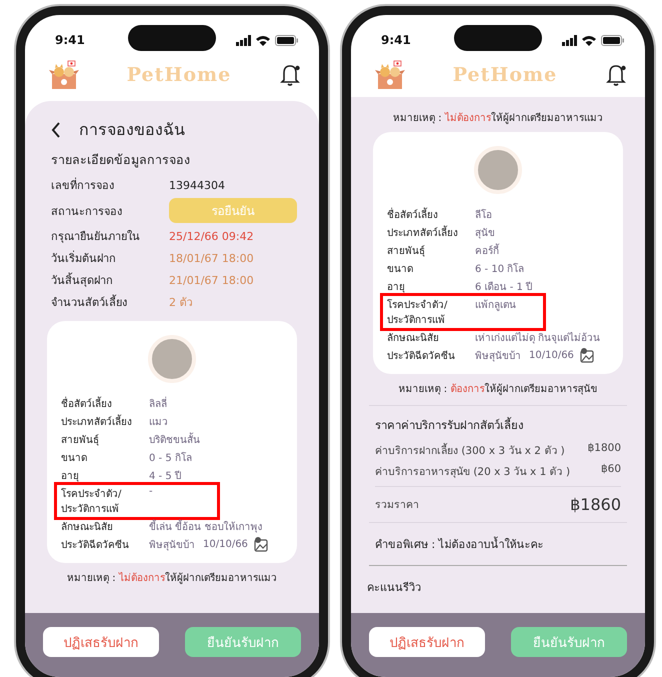 The image size is (662, 677). What do you see at coordinates (89, 302) in the screenshot?
I see `info-label: จำนวนสัตว์เลี้ยง` at bounding box center [89, 302].